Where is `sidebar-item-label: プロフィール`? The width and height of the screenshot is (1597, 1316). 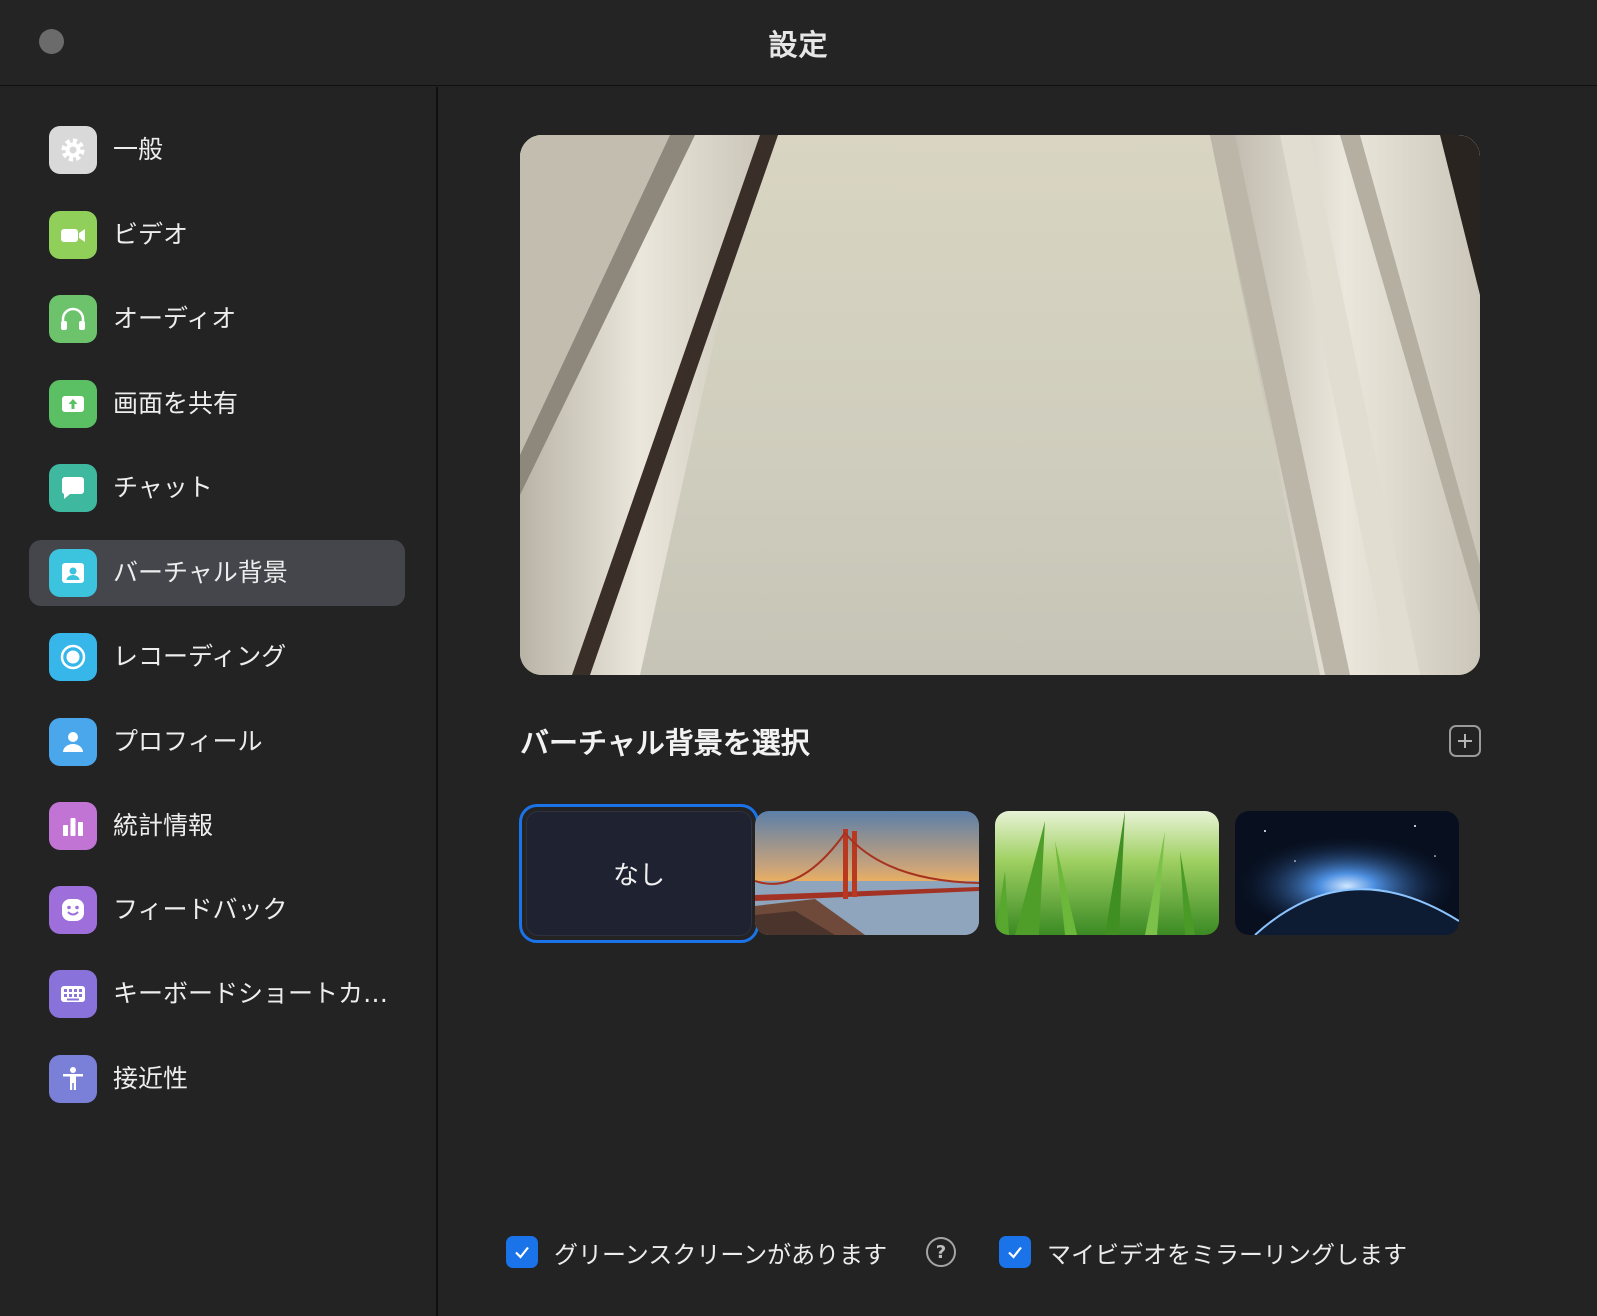 sidebar-item-label: プロフィール is located at coordinates (188, 741).